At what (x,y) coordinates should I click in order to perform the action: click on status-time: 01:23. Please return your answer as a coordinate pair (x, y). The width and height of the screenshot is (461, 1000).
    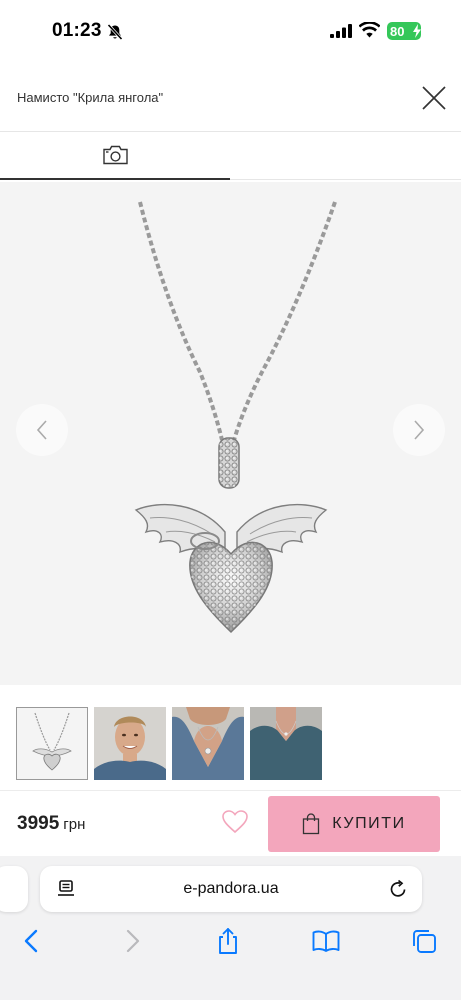
    Looking at the image, I should click on (77, 30).